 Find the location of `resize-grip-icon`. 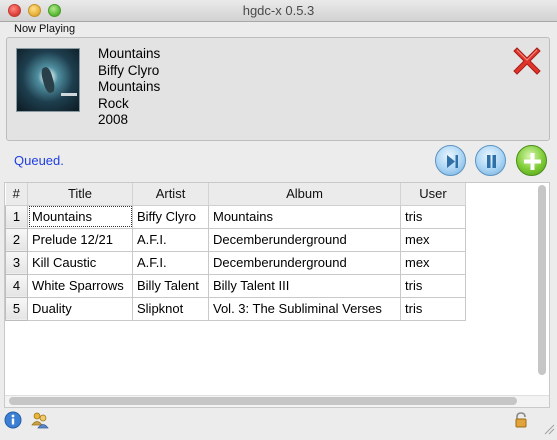

resize-grip-icon is located at coordinates (549, 429).